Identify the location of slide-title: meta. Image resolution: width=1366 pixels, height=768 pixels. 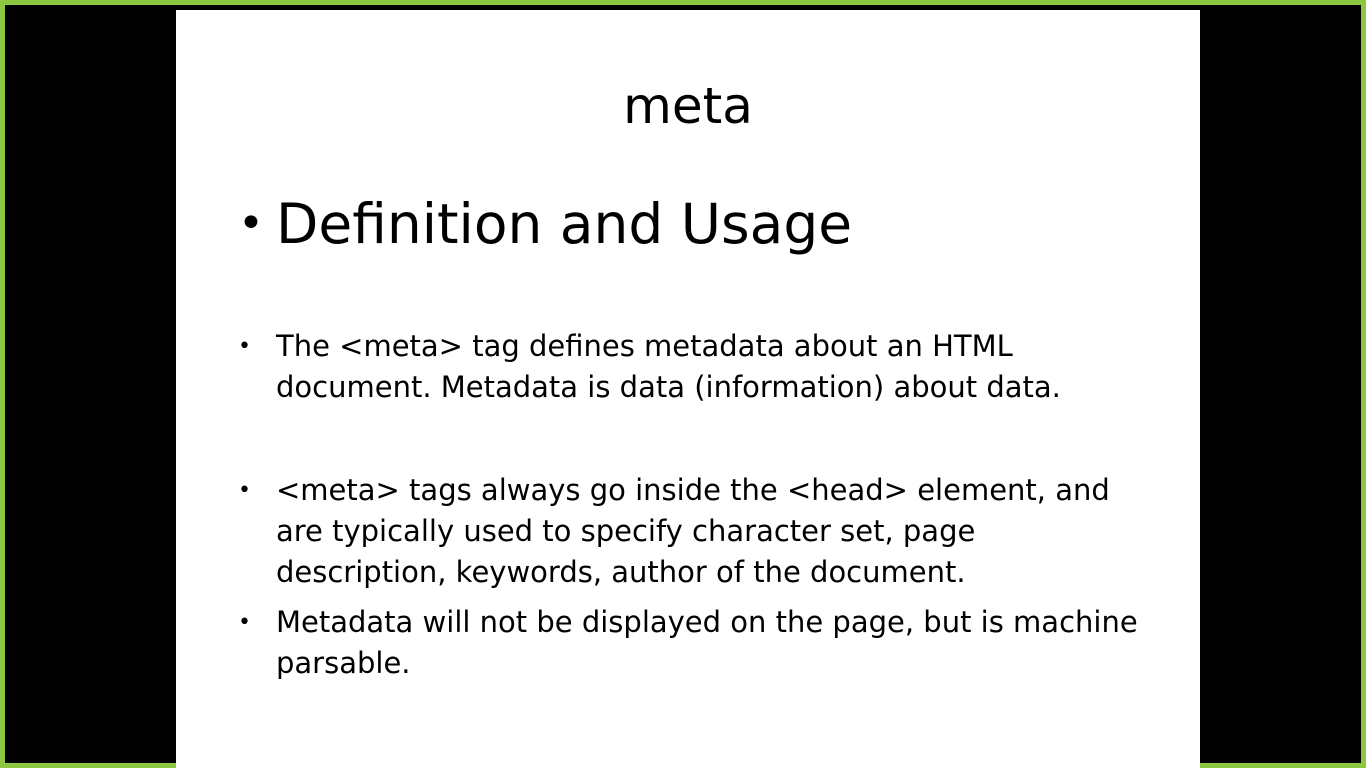
(688, 106).